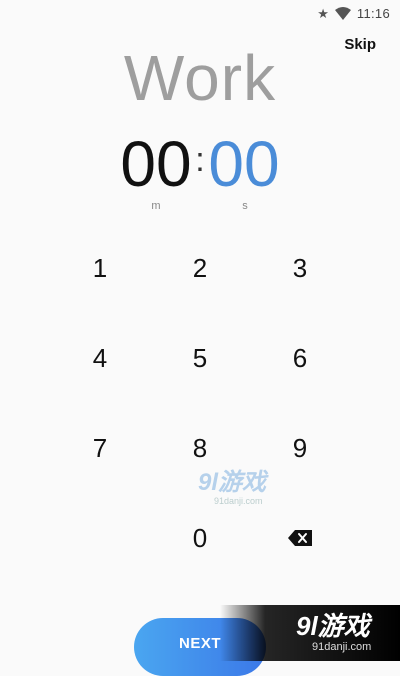  I want to click on key-4: 4, so click(100, 358).